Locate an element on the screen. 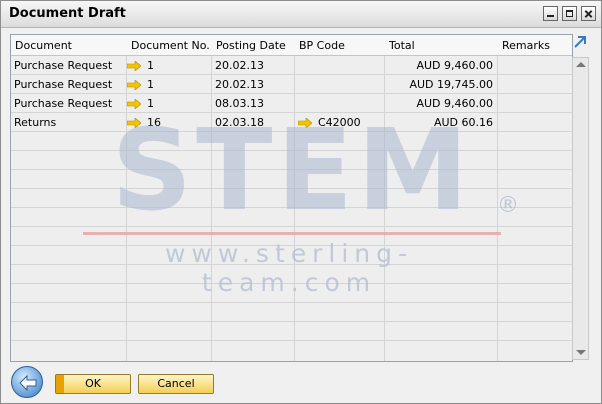 The width and height of the screenshot is (602, 404). cell-posting-date: 08.03.13 is located at coordinates (254, 103).